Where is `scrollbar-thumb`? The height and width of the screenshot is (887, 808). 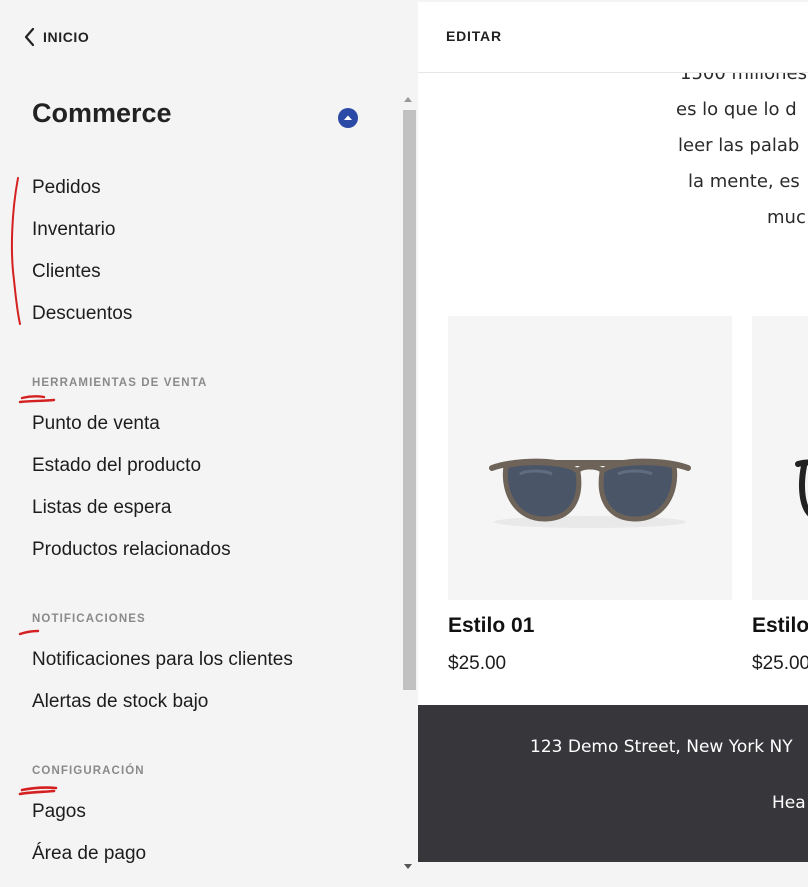 scrollbar-thumb is located at coordinates (409, 400).